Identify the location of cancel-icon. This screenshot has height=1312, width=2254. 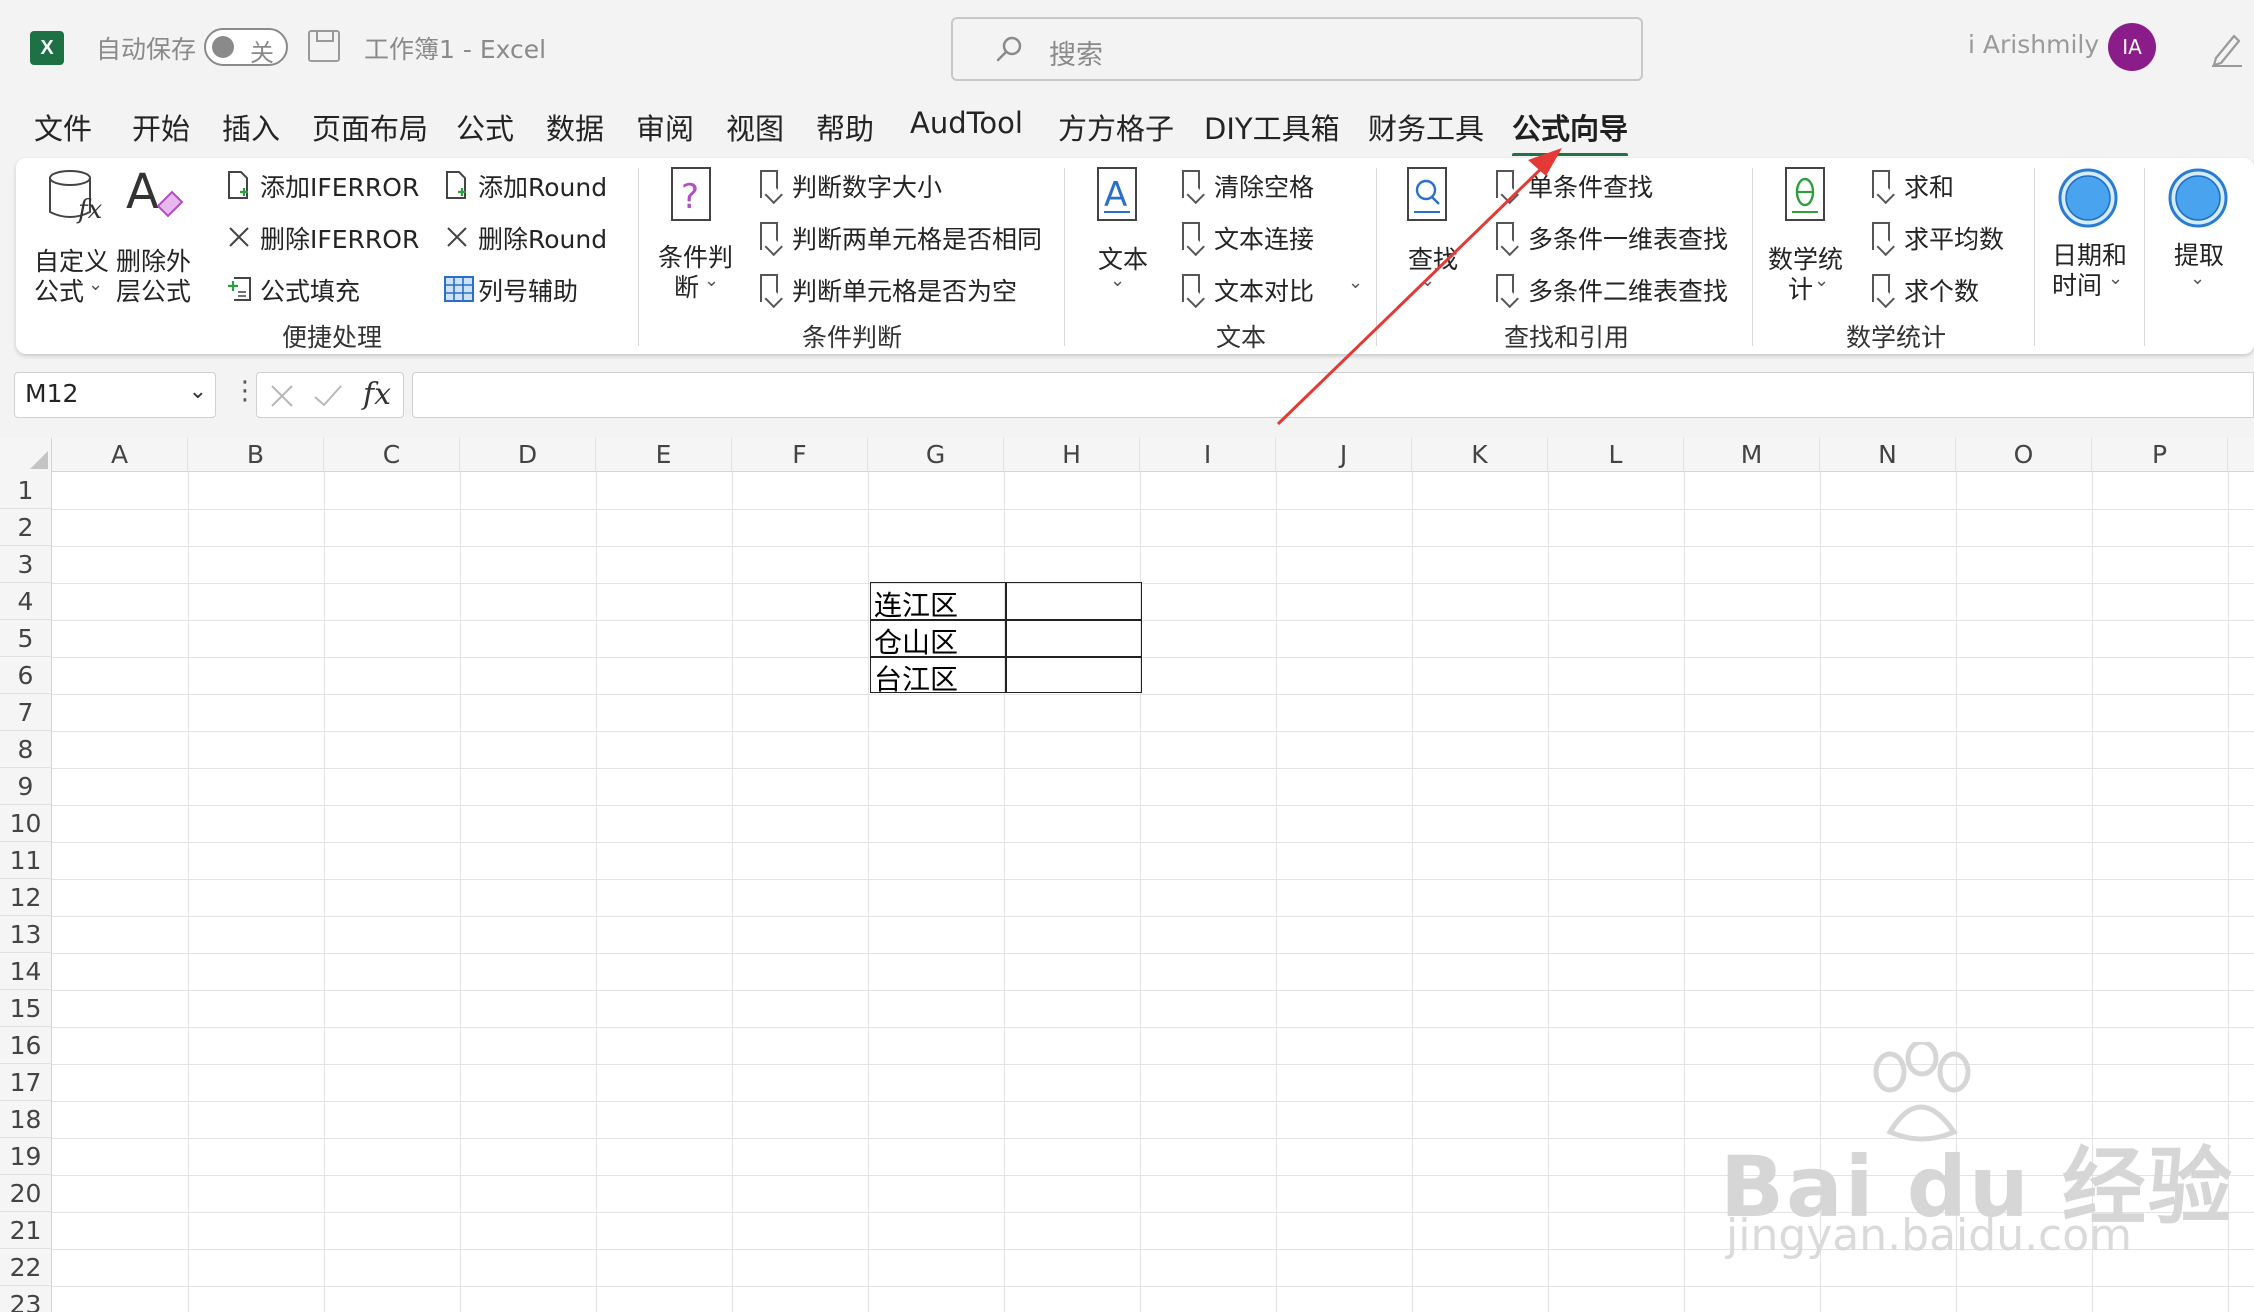
(282, 396).